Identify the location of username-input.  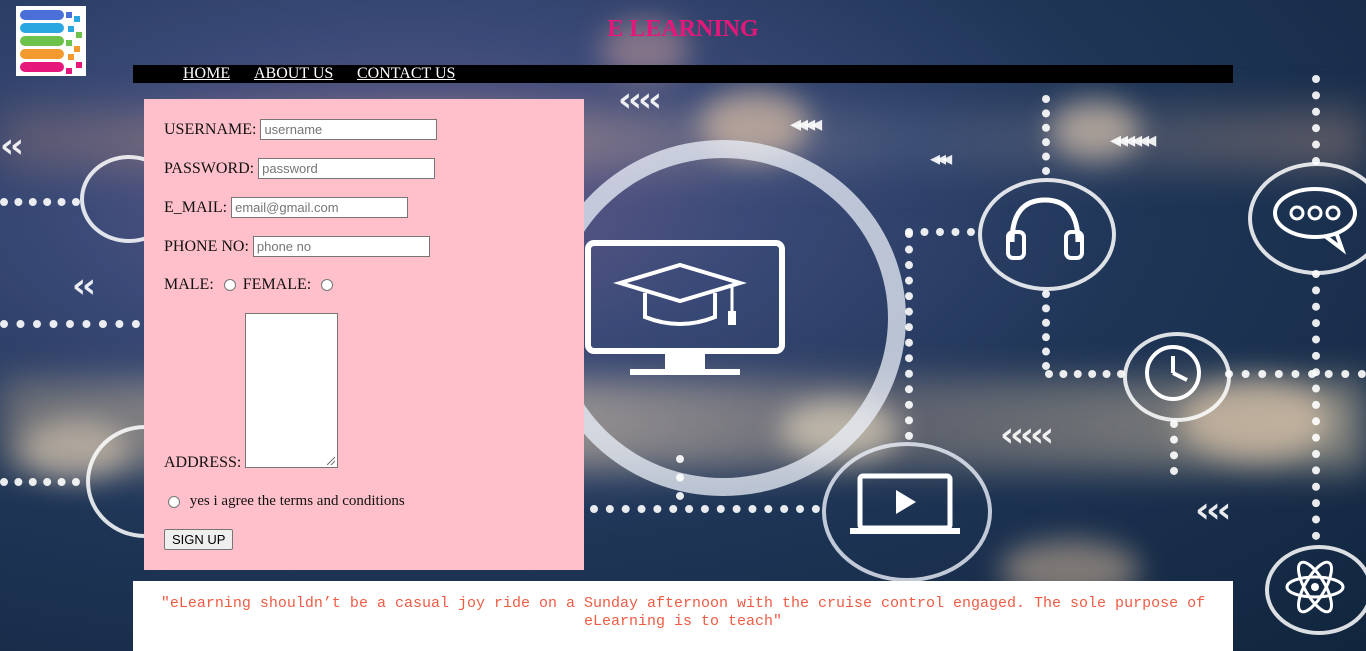
(349, 129).